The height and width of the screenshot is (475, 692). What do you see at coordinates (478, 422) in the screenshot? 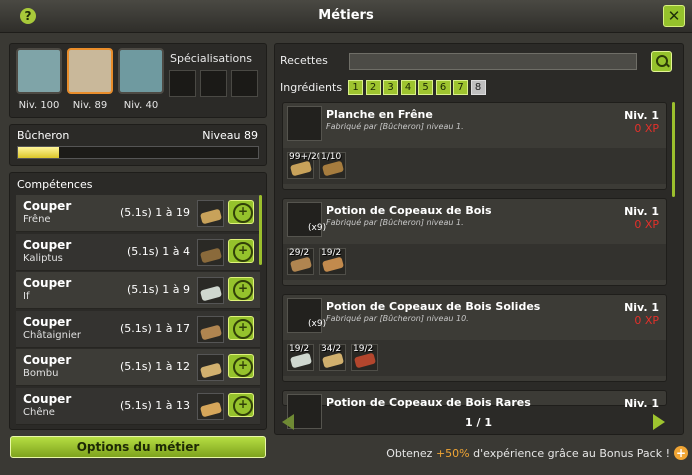
I see `pagination: 1 / 1` at bounding box center [478, 422].